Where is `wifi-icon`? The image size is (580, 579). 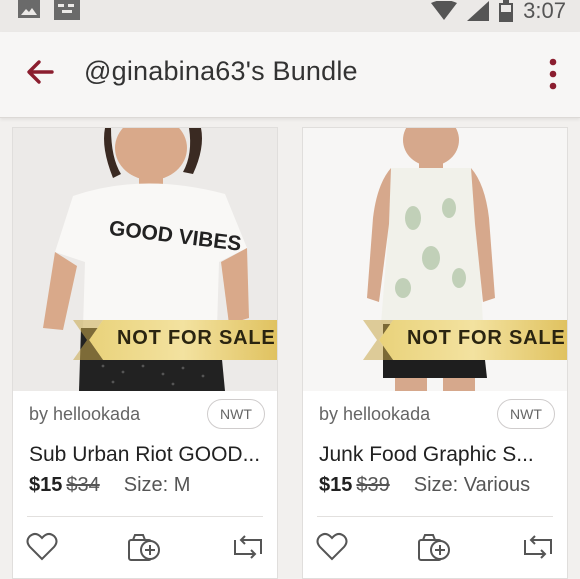
wifi-icon is located at coordinates (444, 10).